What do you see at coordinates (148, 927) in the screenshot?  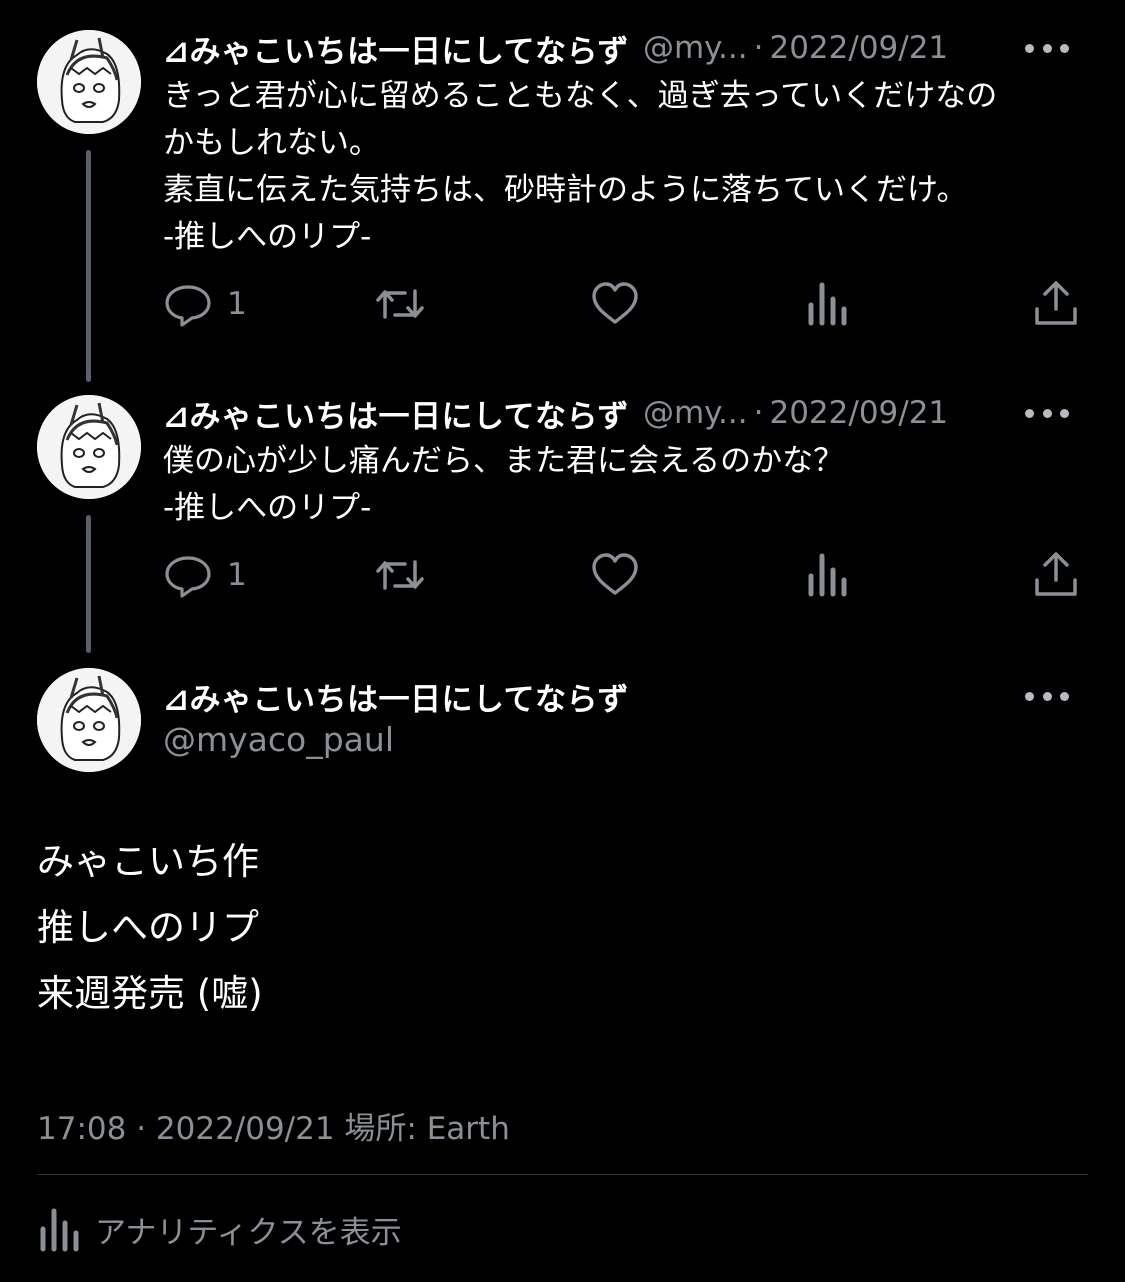 I see `tweet-text-line: 推しへのリプ` at bounding box center [148, 927].